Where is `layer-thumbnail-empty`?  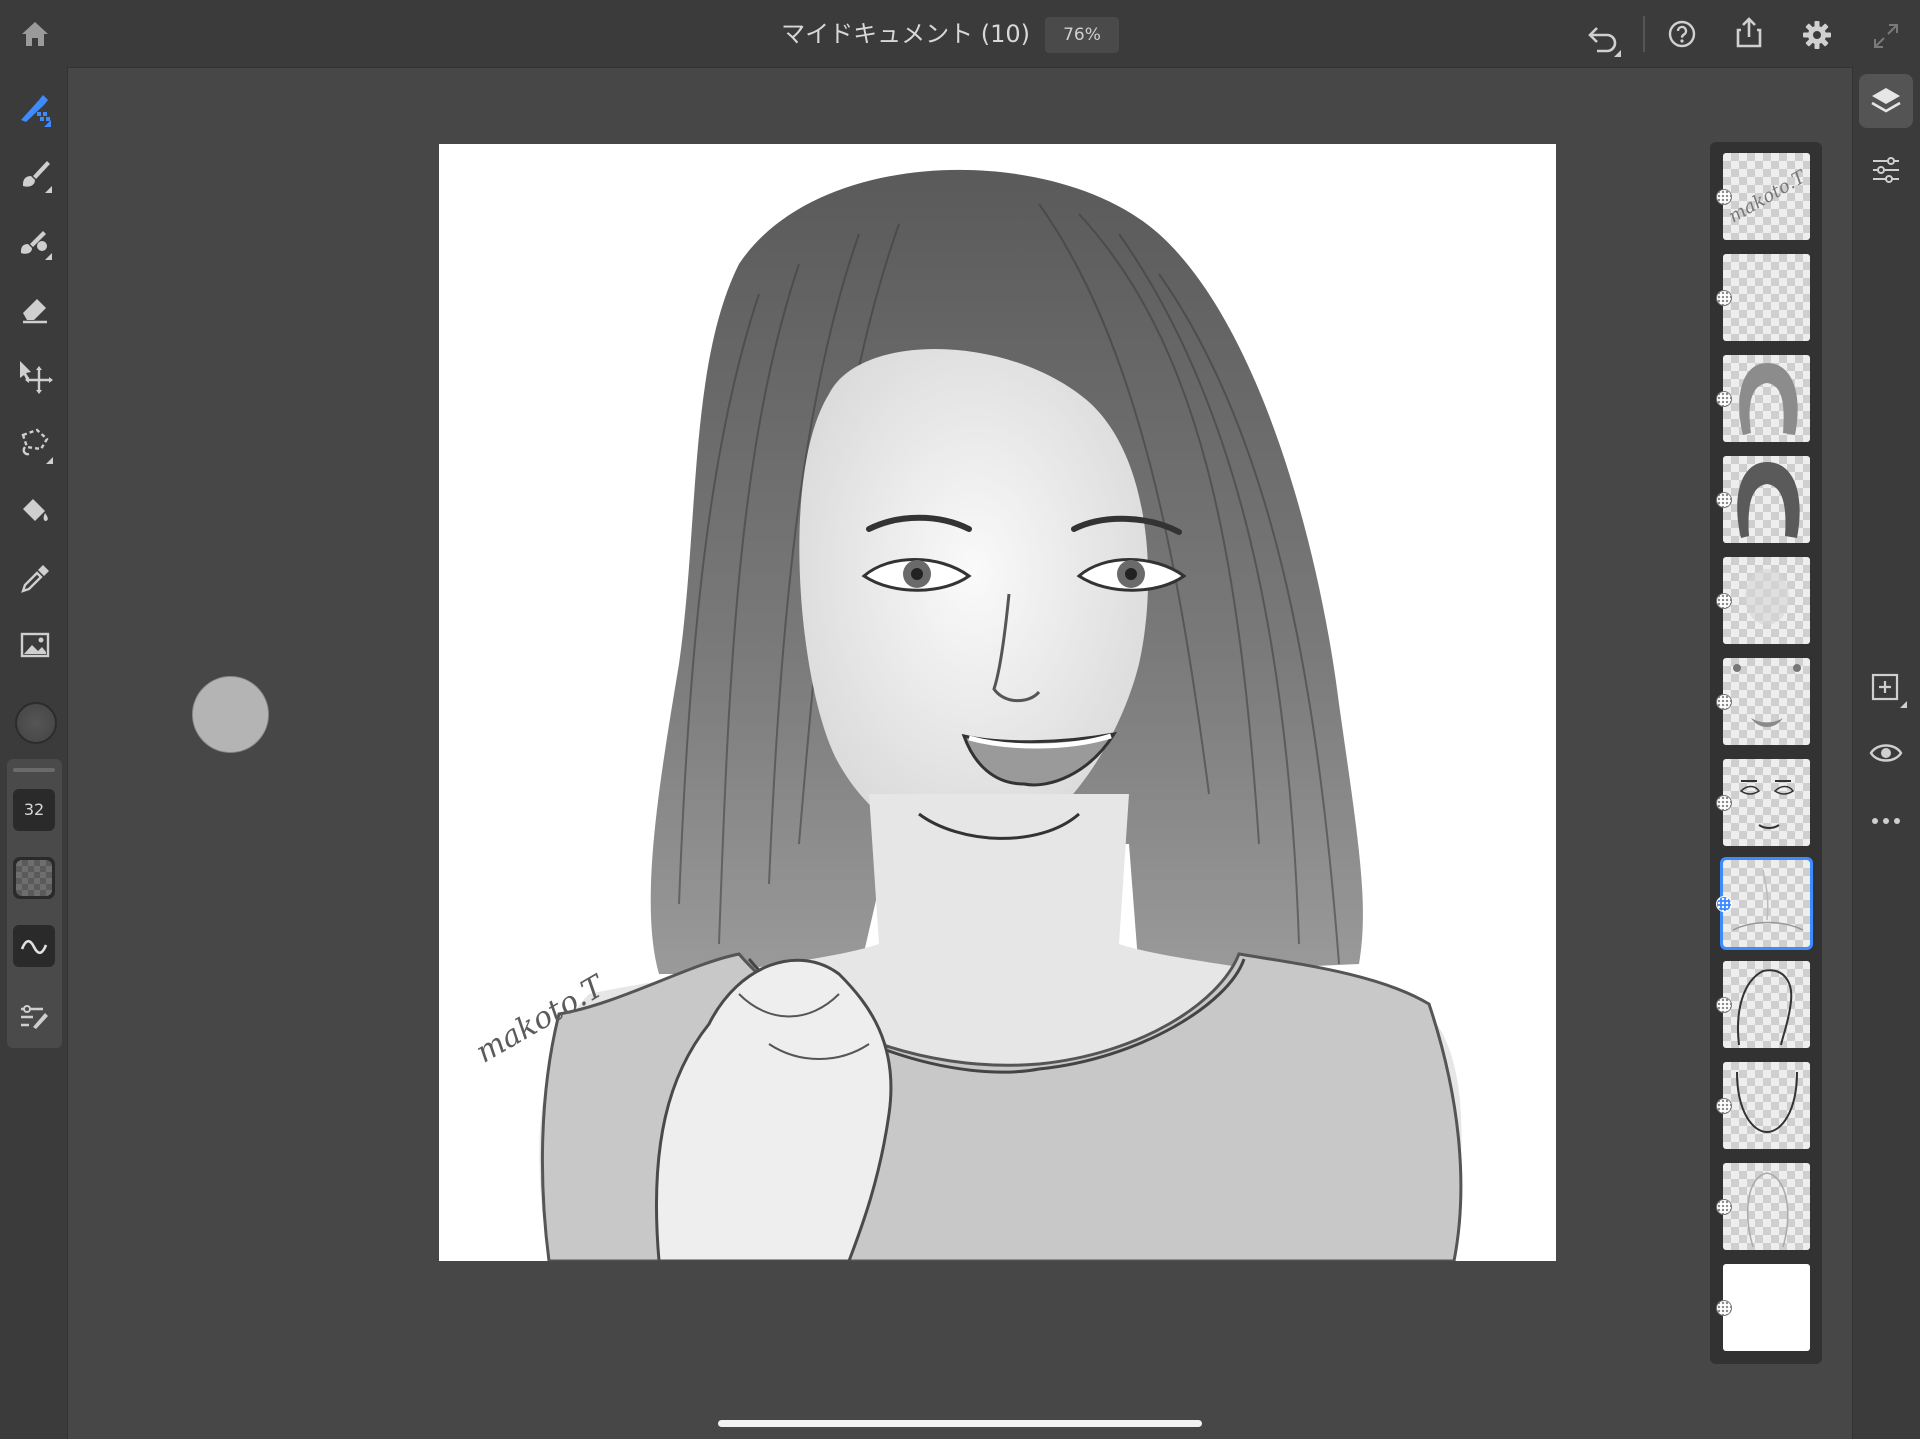
layer-thumbnail-empty is located at coordinates (1766, 297).